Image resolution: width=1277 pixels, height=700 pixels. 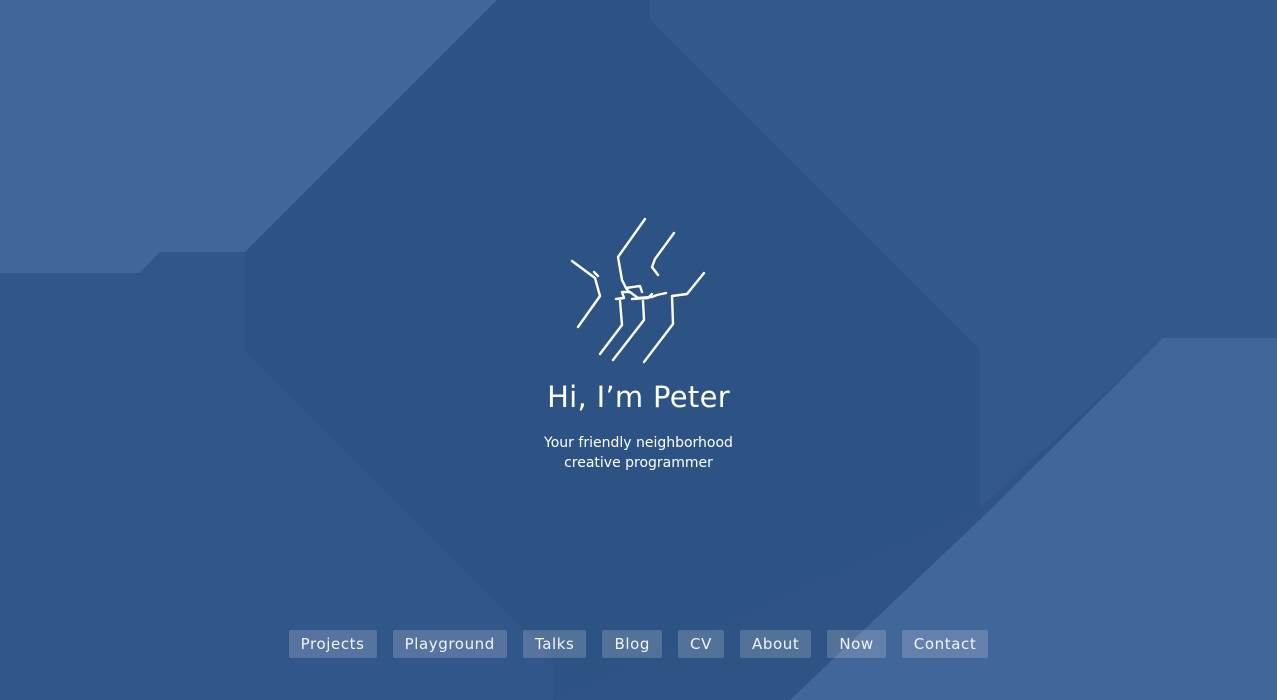 I want to click on nav-about: About, so click(x=775, y=644).